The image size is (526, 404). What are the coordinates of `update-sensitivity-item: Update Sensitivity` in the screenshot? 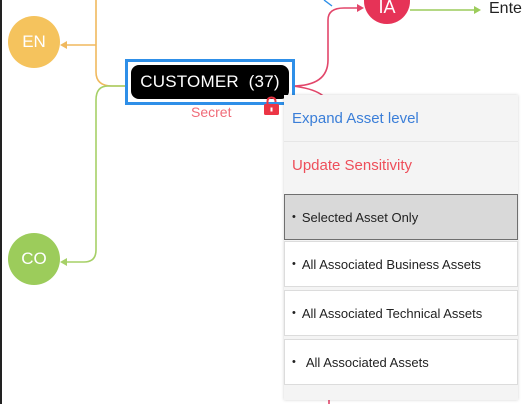 It's located at (401, 165).